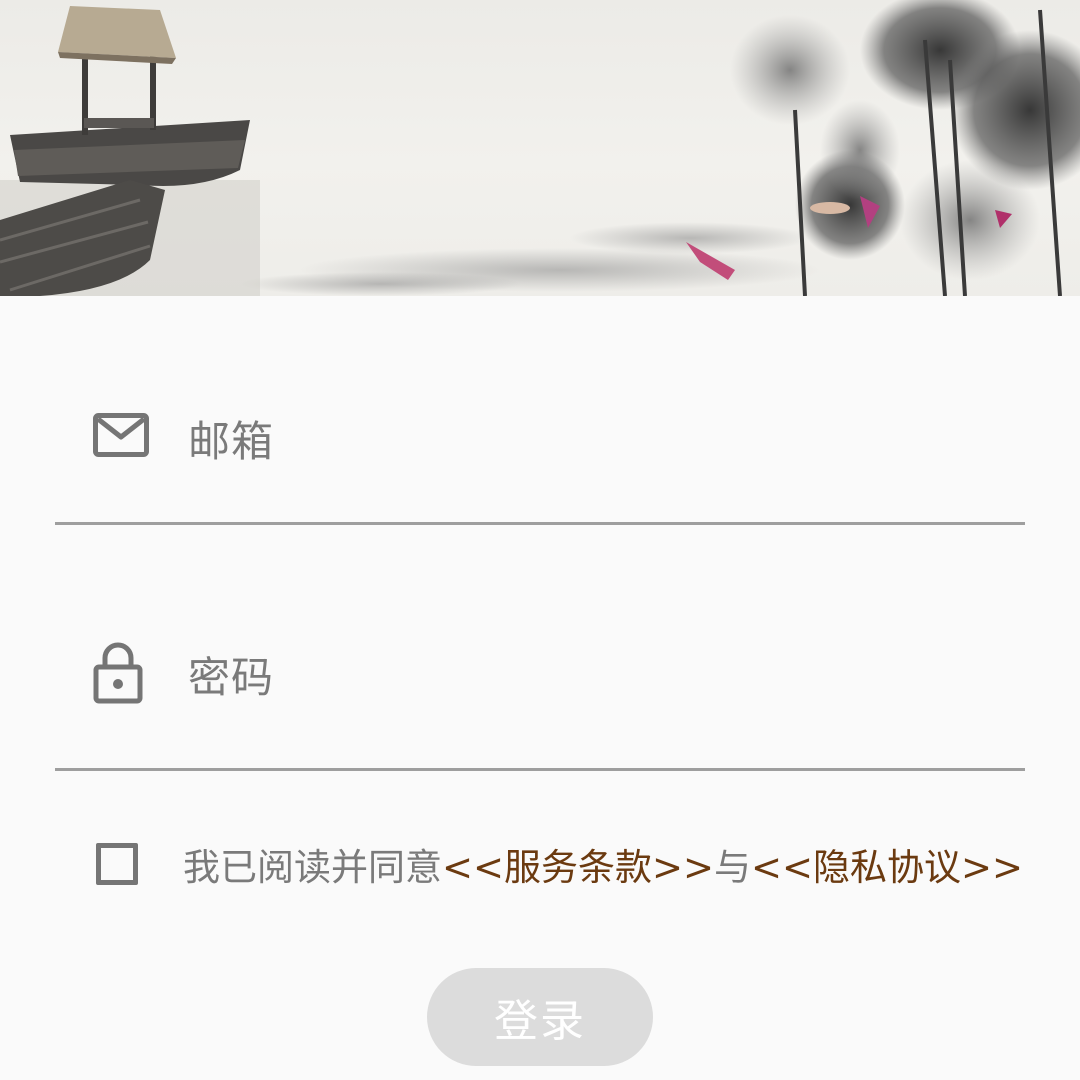 This screenshot has width=1080, height=1080. What do you see at coordinates (118, 675) in the screenshot?
I see `lock-icon` at bounding box center [118, 675].